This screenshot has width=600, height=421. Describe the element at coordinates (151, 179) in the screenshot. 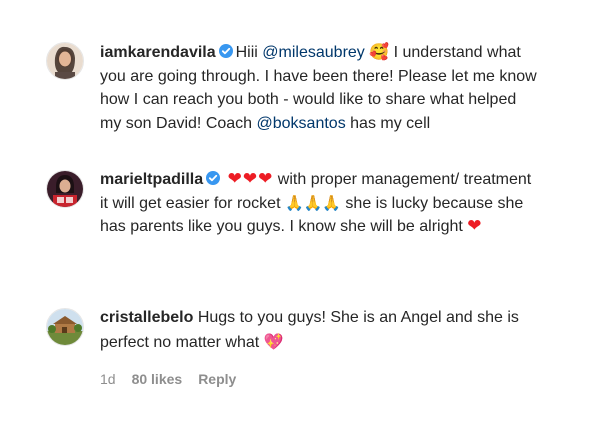

I see `comment-username: marieltpadilla` at that location.